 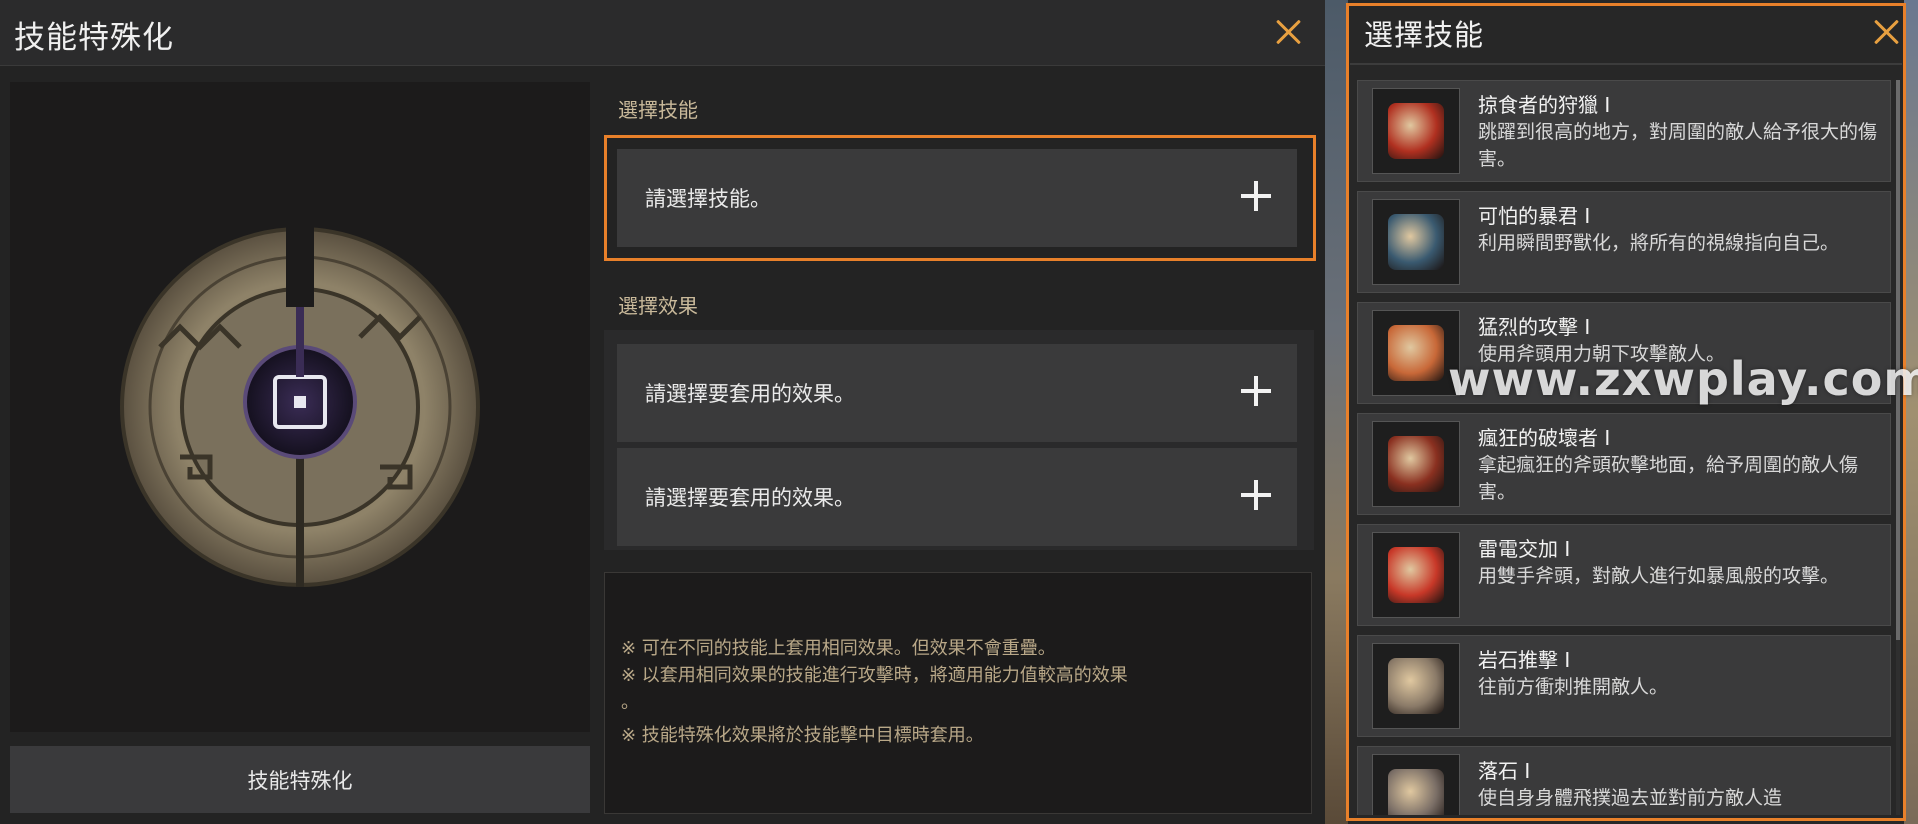 I want to click on skill-slot: 請選擇技能。, so click(x=957, y=198).